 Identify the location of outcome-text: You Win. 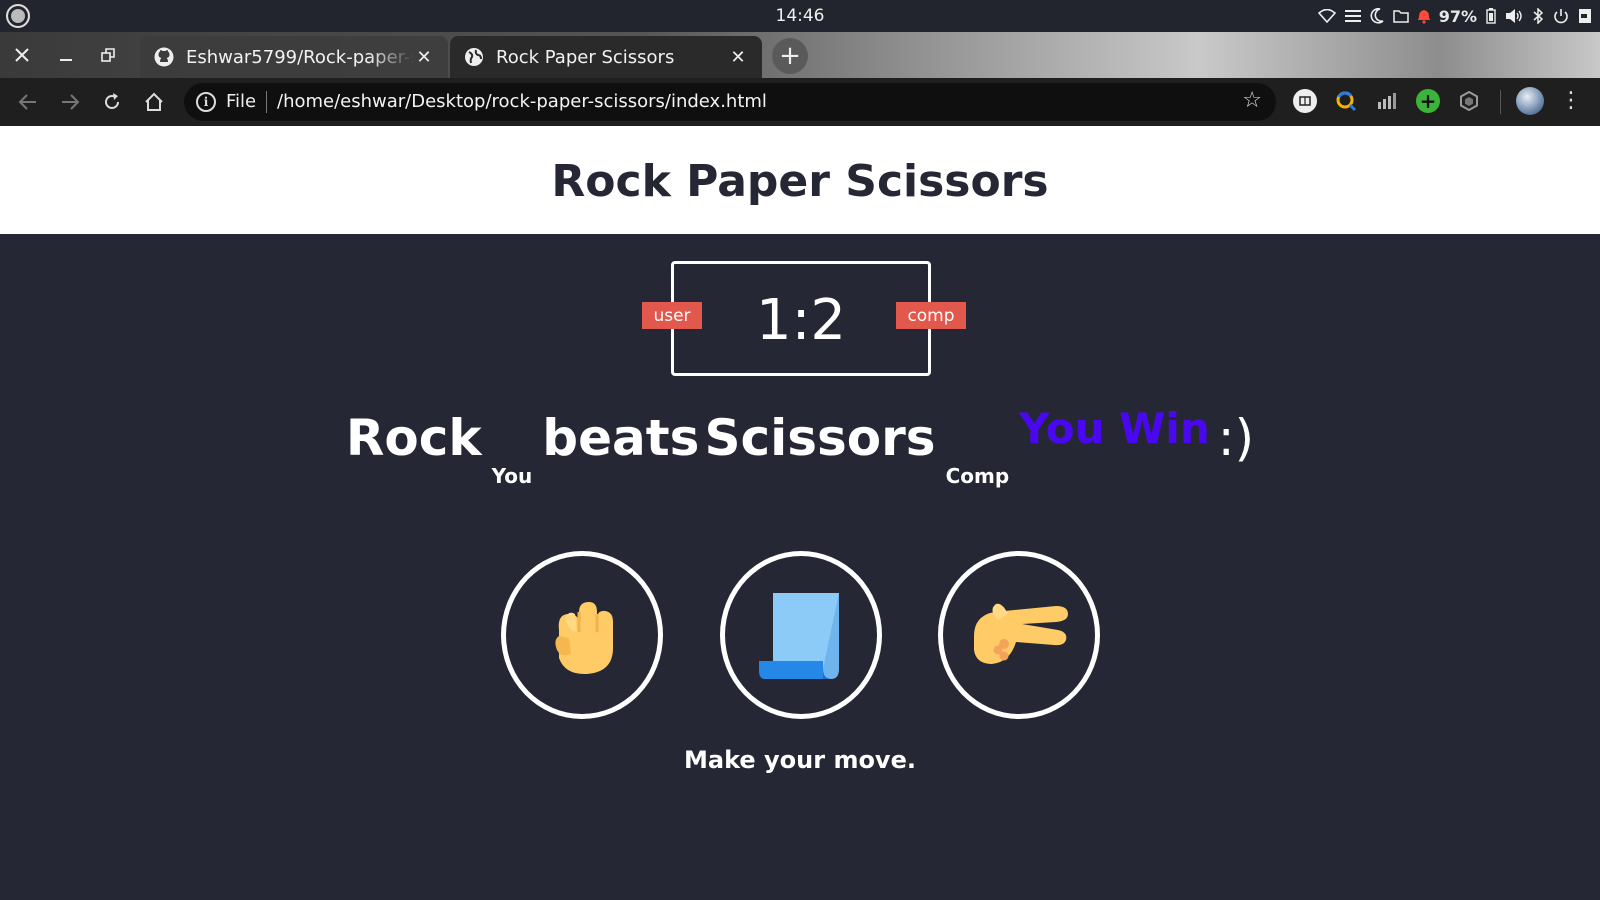
(1114, 428).